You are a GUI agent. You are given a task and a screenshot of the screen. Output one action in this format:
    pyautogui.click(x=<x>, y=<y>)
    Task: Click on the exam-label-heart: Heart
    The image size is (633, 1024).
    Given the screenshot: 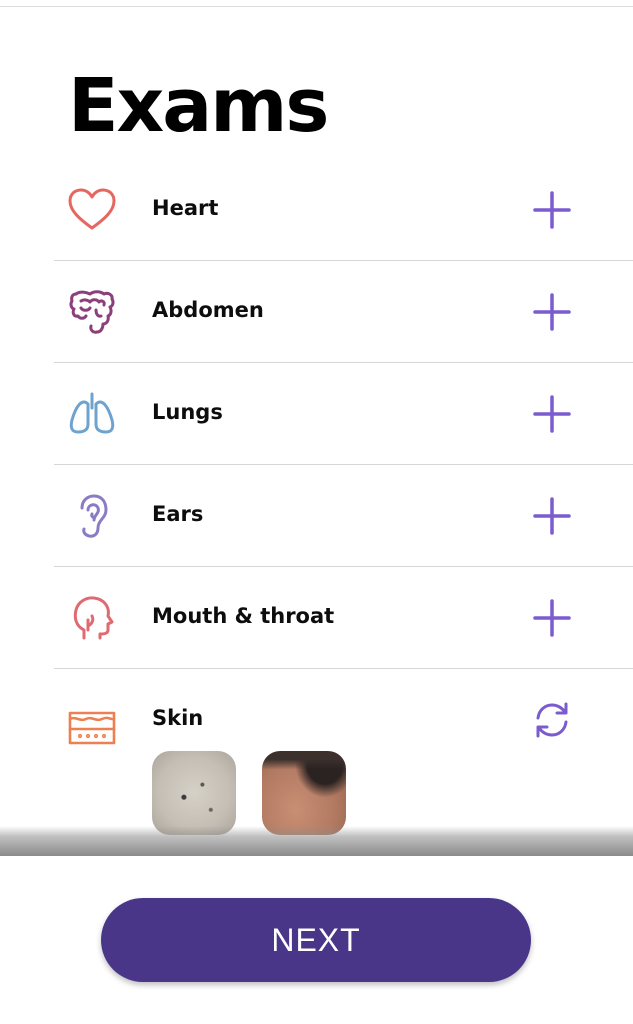 What is the action you would take?
    pyautogui.click(x=185, y=208)
    